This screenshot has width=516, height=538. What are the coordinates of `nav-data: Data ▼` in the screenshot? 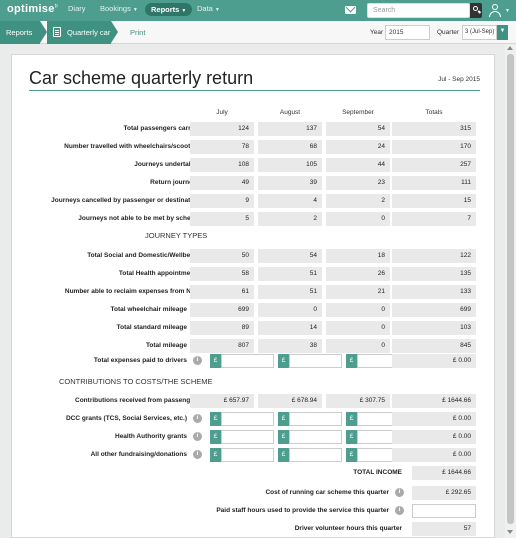 It's located at (208, 8).